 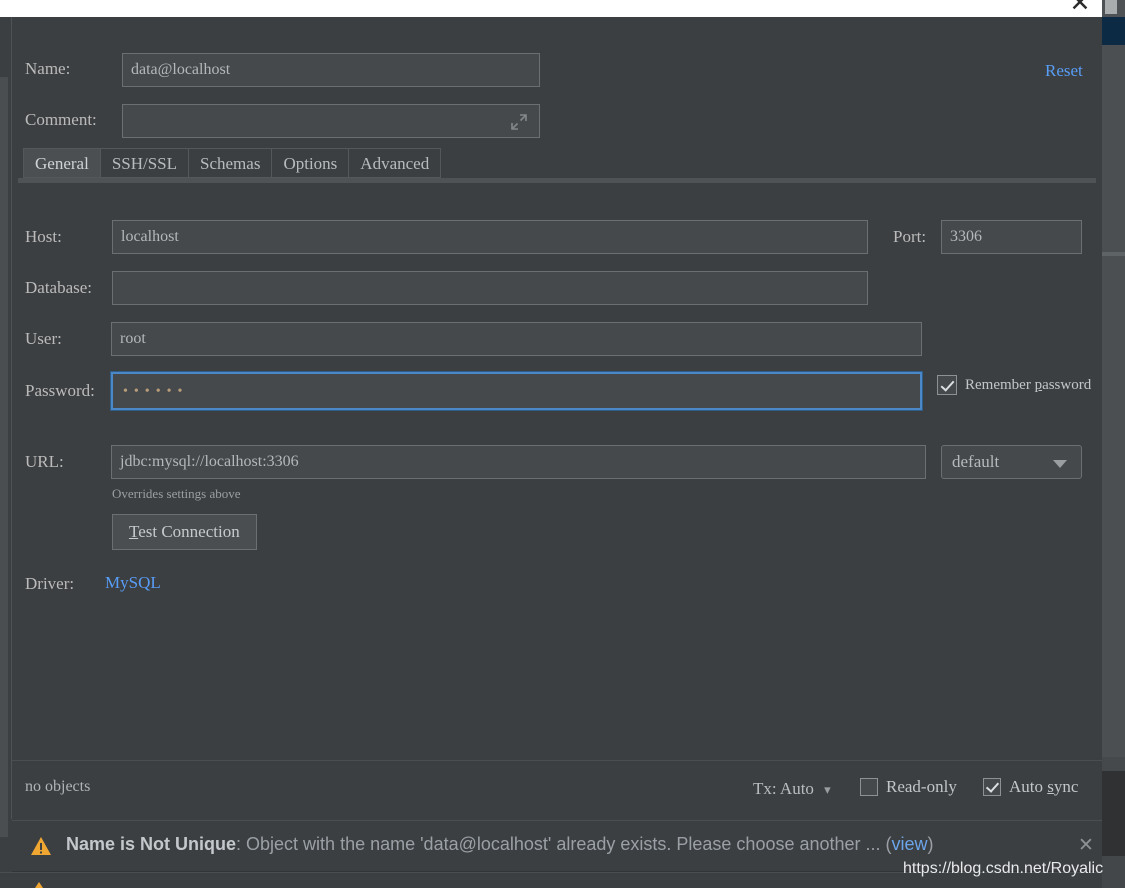 I want to click on warning-triangle-icon, so click(x=41, y=846).